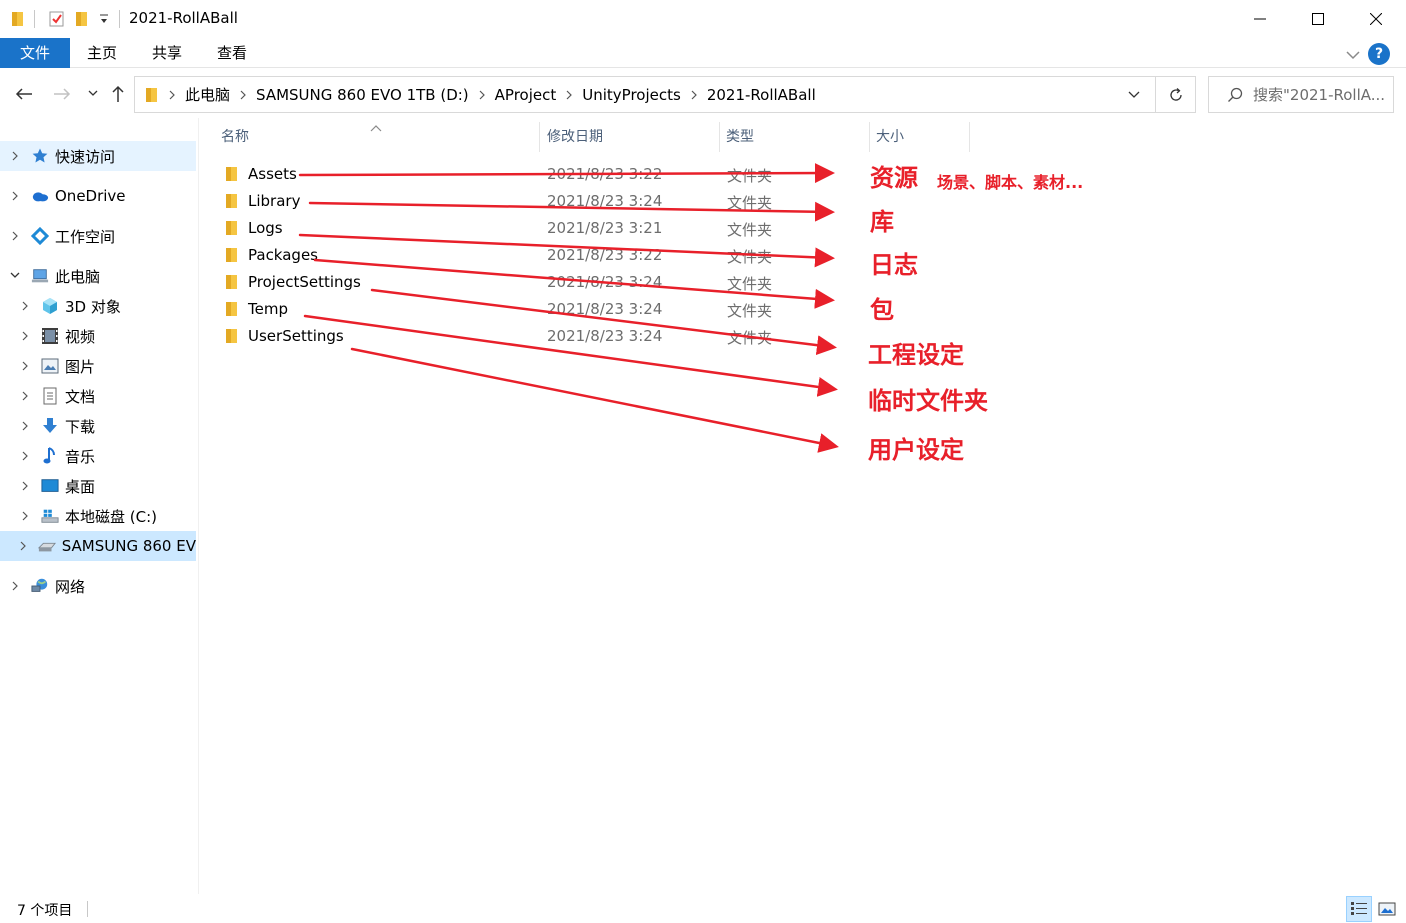  Describe the element at coordinates (102, 53) in the screenshot. I see `tab-home: 主页` at that location.